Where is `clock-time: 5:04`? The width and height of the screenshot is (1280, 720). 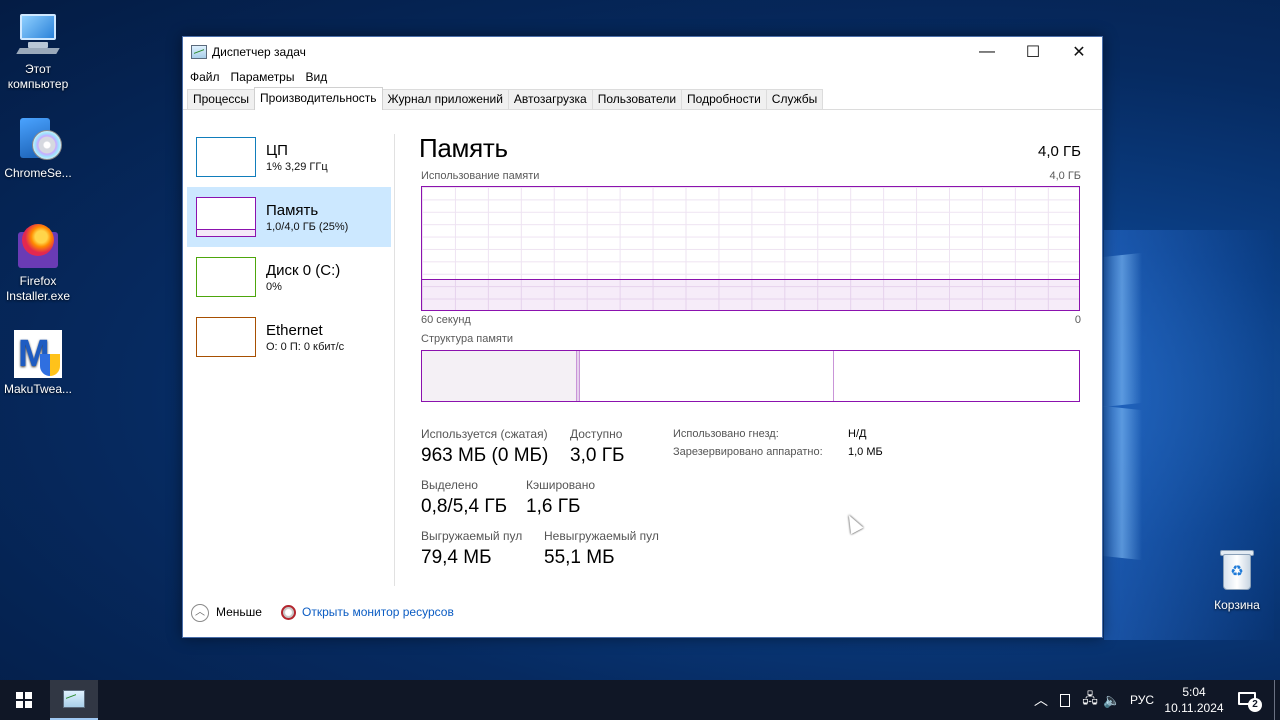 clock-time: 5:04 is located at coordinates (1194, 692).